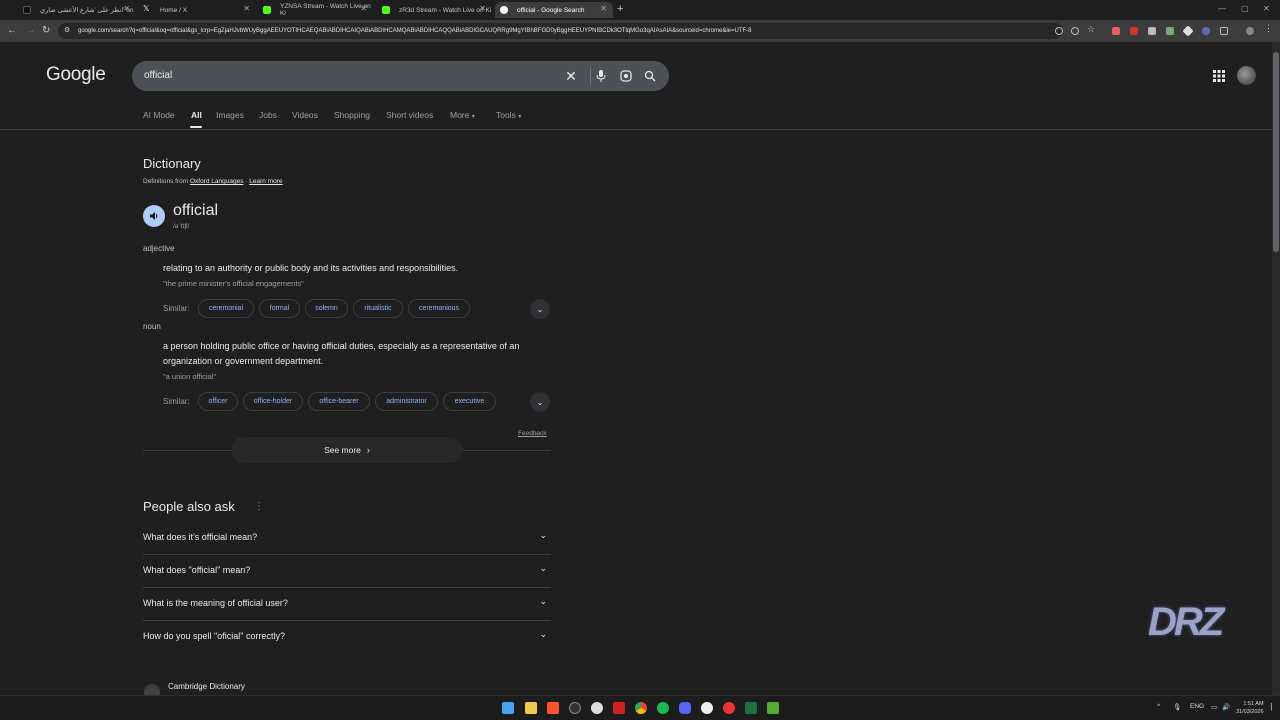 The height and width of the screenshot is (720, 1280). What do you see at coordinates (216, 181) in the screenshot?
I see `oxford-languages-link: Oxford Languages` at bounding box center [216, 181].